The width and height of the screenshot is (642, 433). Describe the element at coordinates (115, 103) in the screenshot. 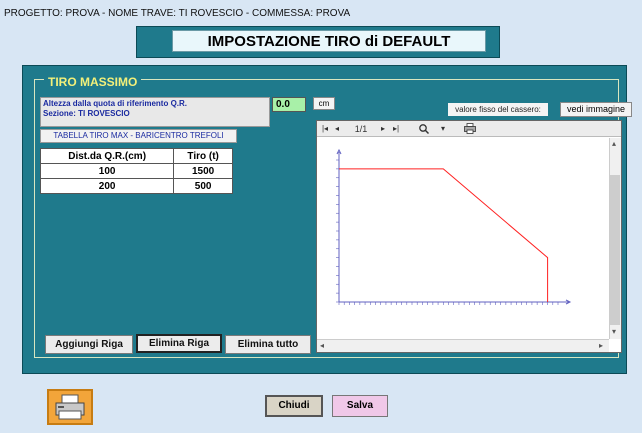

I see `reference-height-label: Altezza dalla quota di riferimento Q.R.` at that location.